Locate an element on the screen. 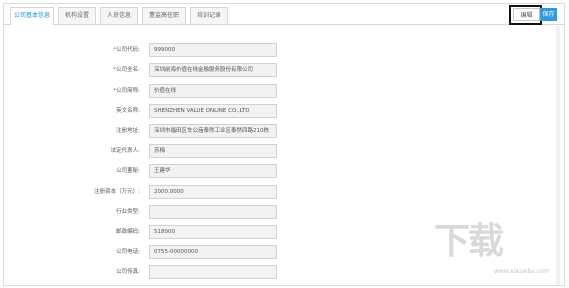  registered-capital-field: 2000.0000 is located at coordinates (213, 192).